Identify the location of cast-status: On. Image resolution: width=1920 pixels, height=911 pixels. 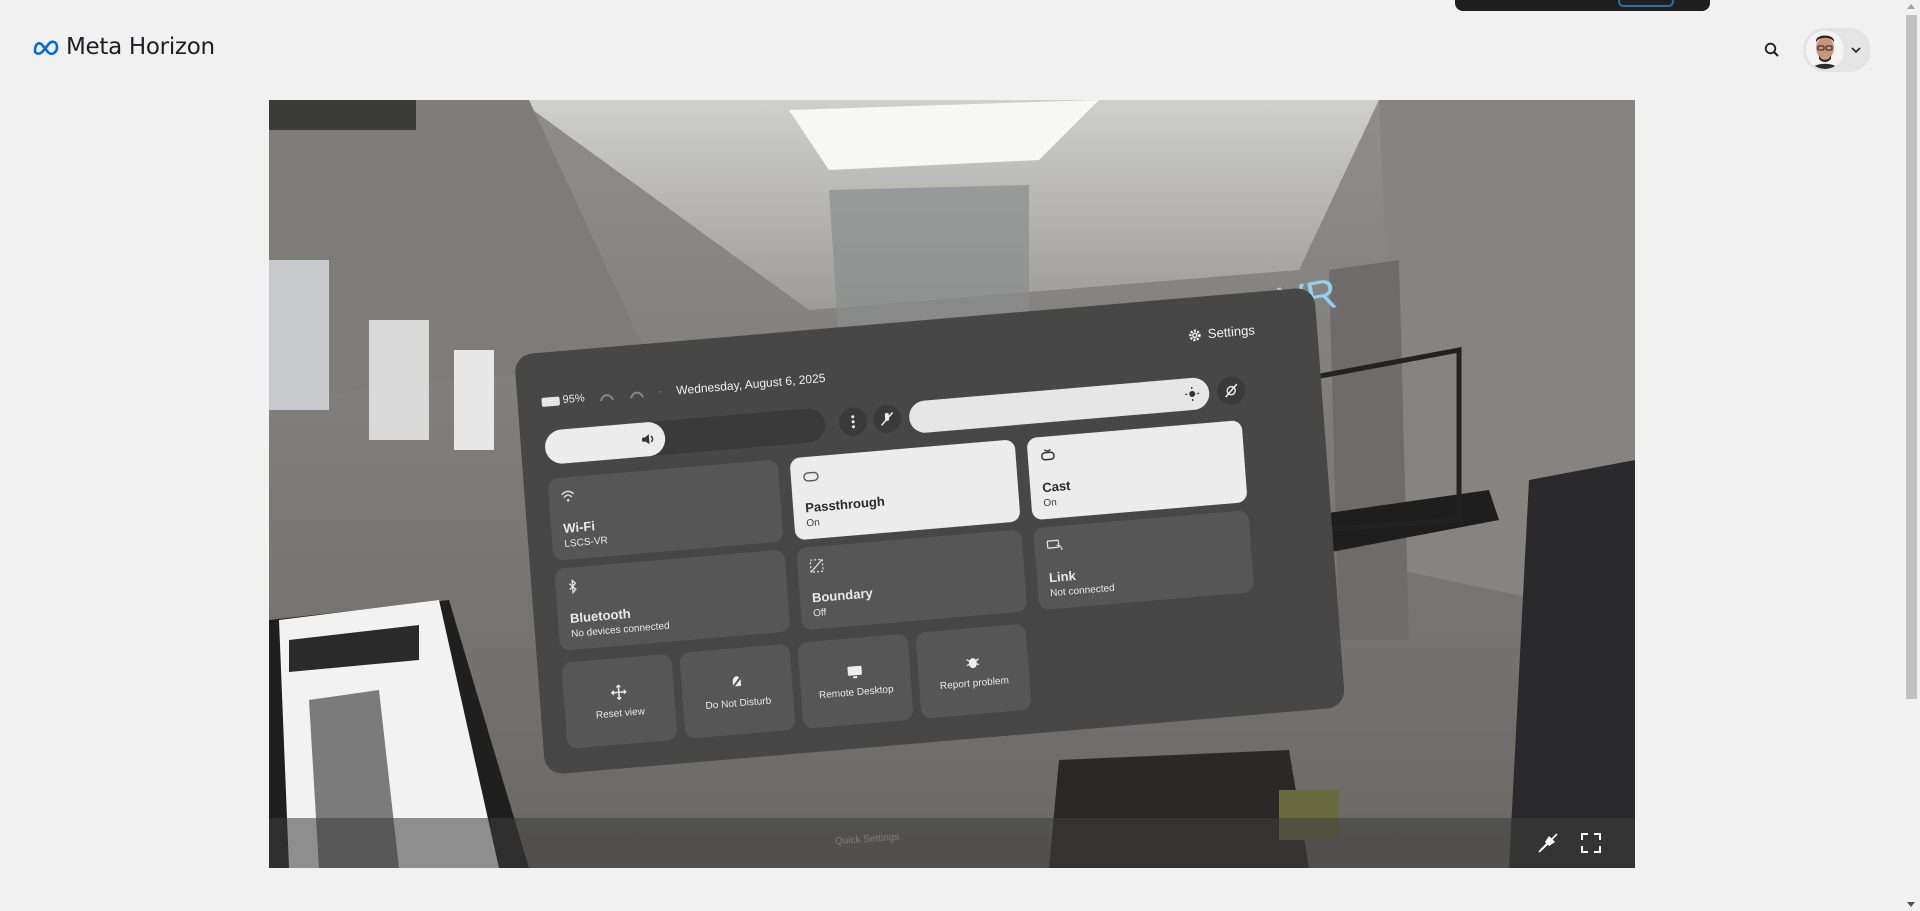
(1050, 503).